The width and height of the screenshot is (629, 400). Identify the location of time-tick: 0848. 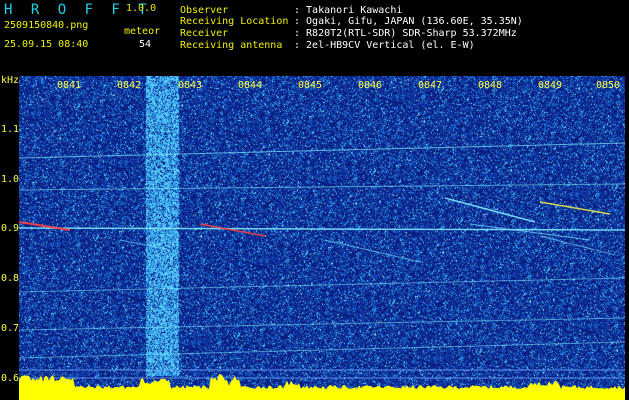
(490, 85).